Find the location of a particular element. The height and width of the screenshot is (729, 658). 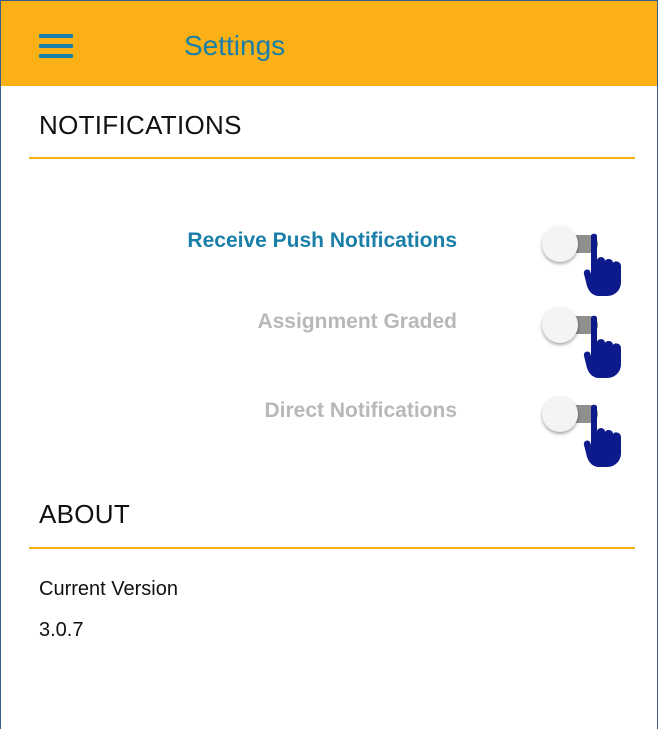

assignment-graded-toggle is located at coordinates (574, 325).